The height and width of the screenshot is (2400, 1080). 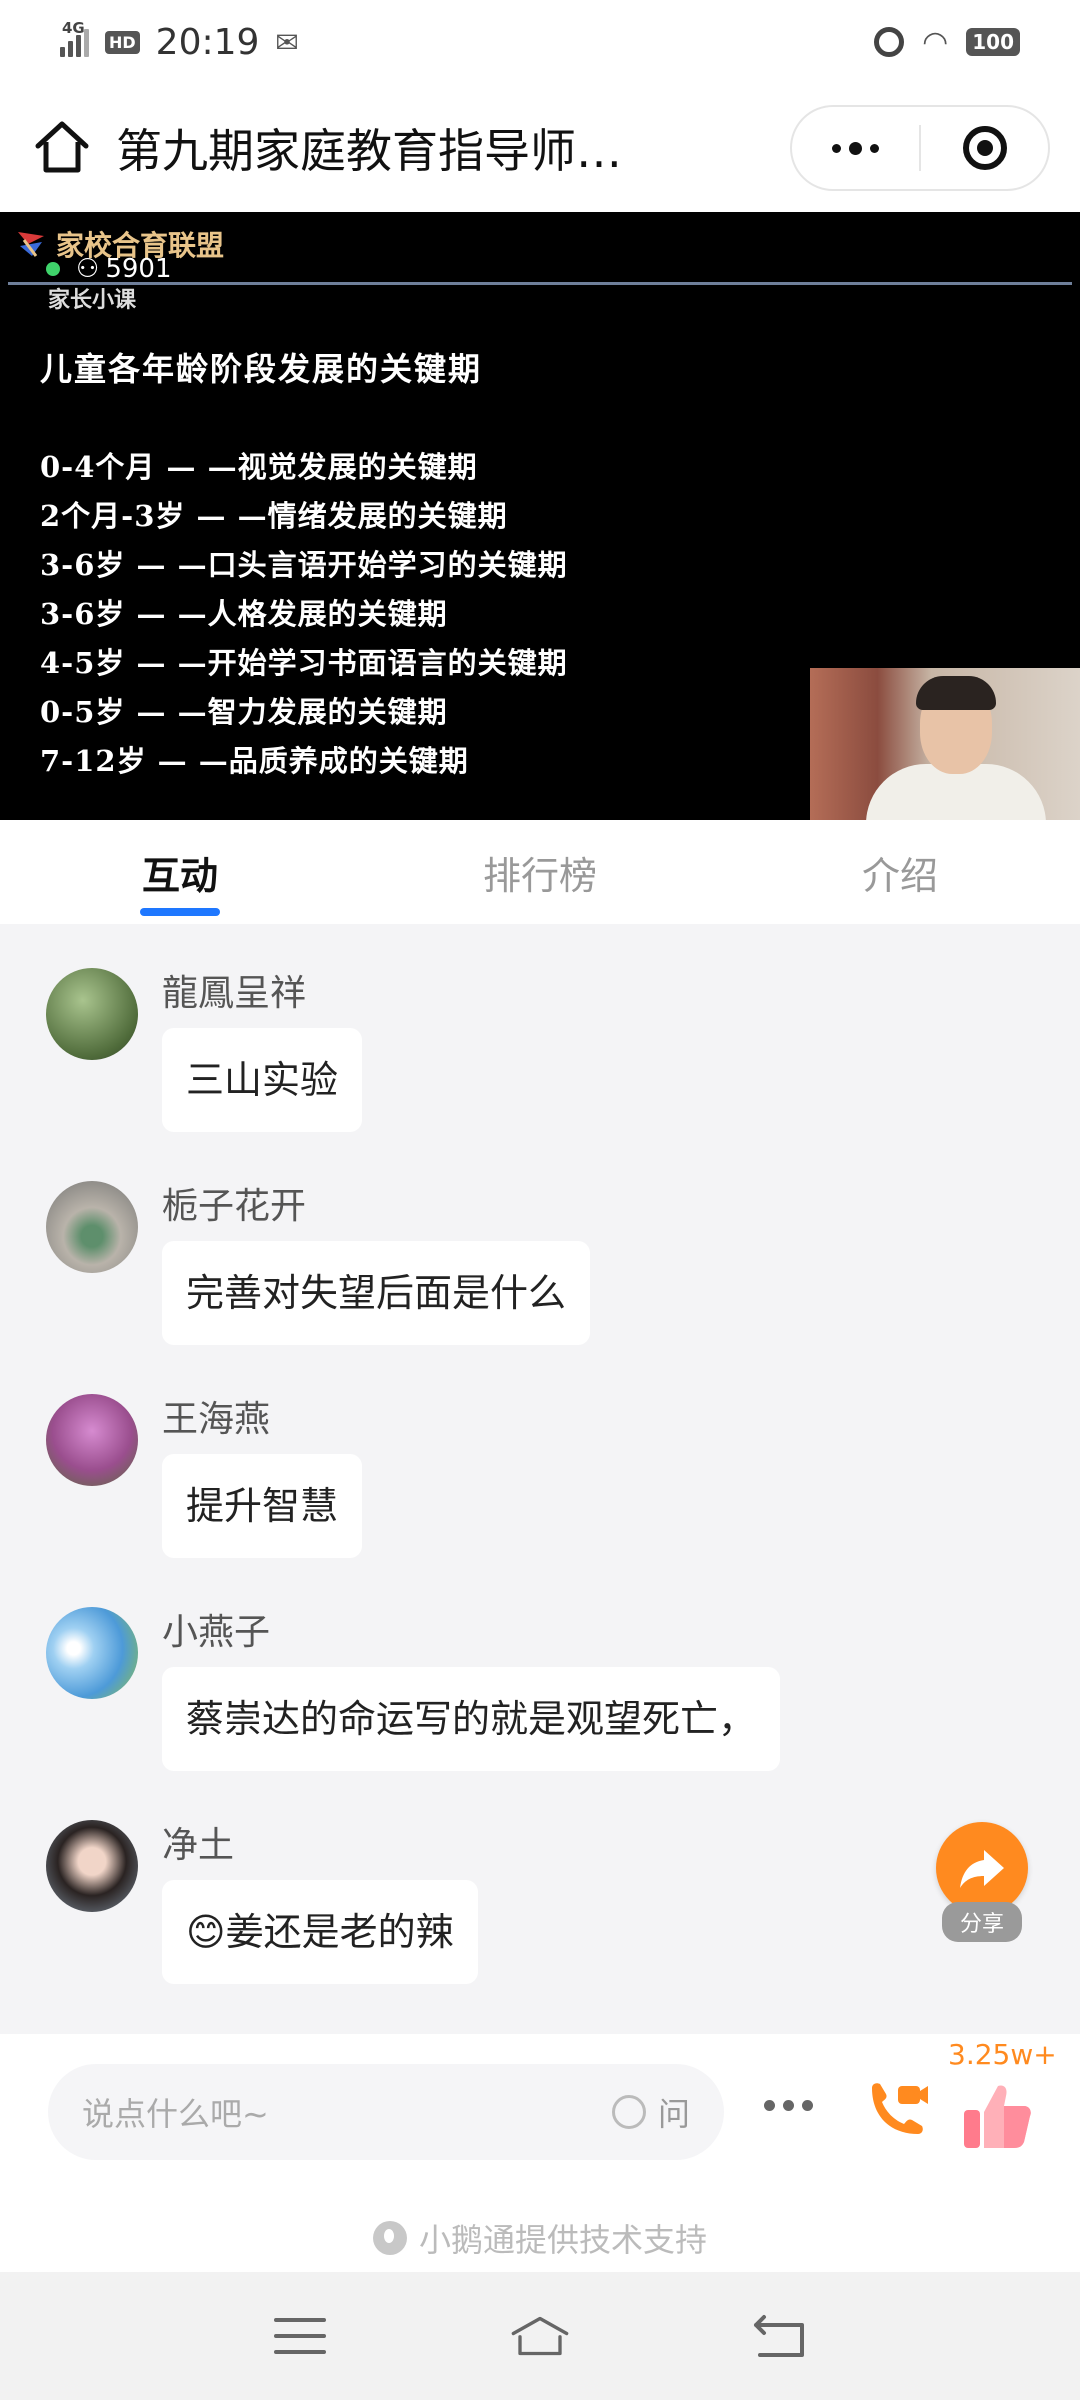 I want to click on message-author: 净土, so click(x=198, y=1845).